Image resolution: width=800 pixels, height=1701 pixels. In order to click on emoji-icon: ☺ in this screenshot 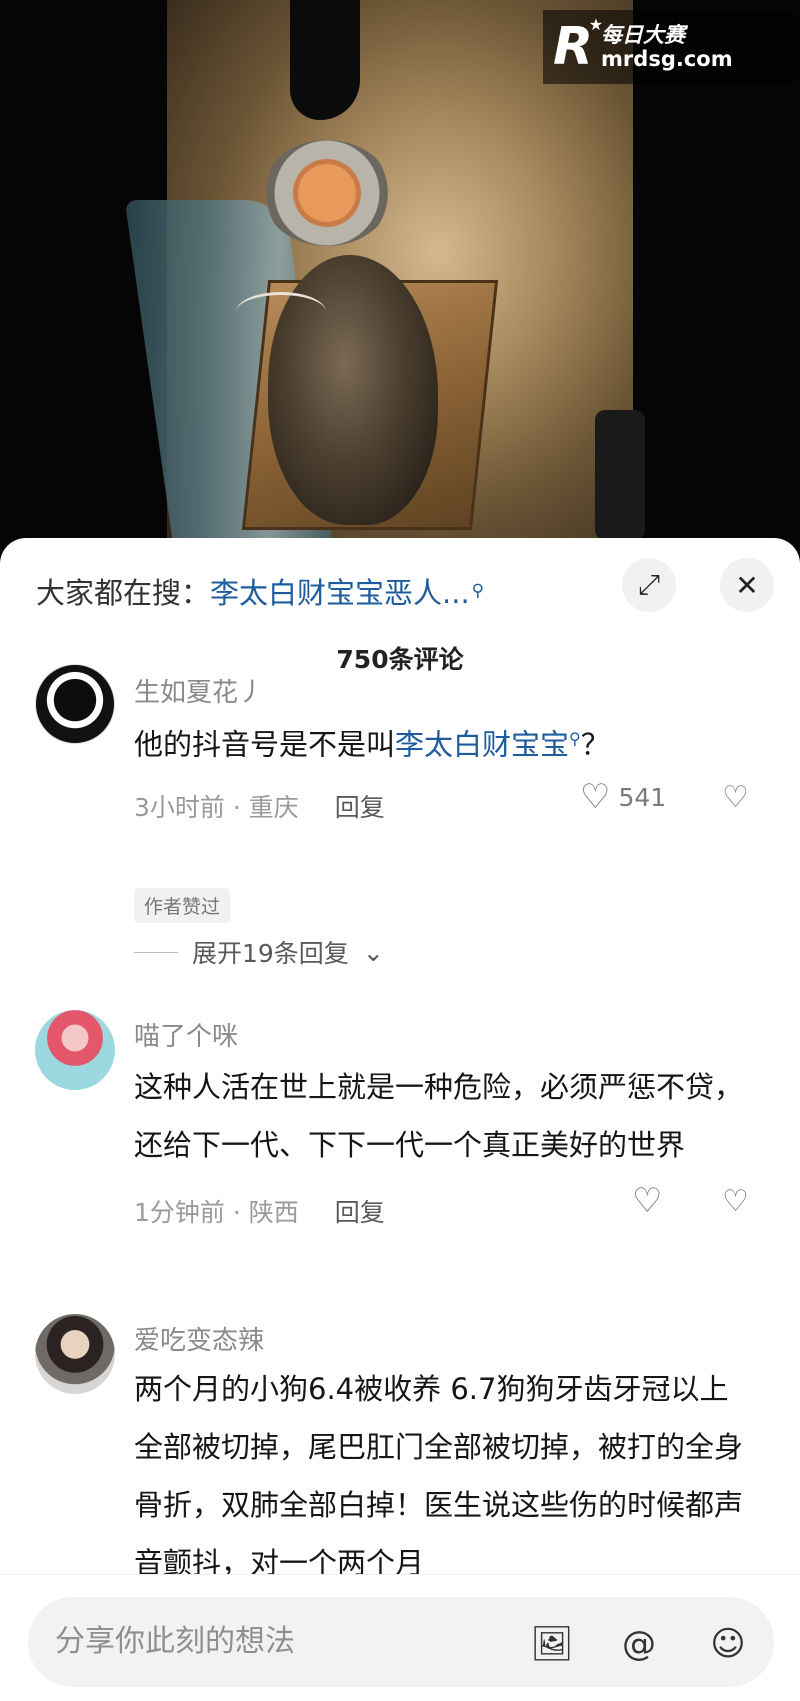, I will do `click(728, 1644)`.